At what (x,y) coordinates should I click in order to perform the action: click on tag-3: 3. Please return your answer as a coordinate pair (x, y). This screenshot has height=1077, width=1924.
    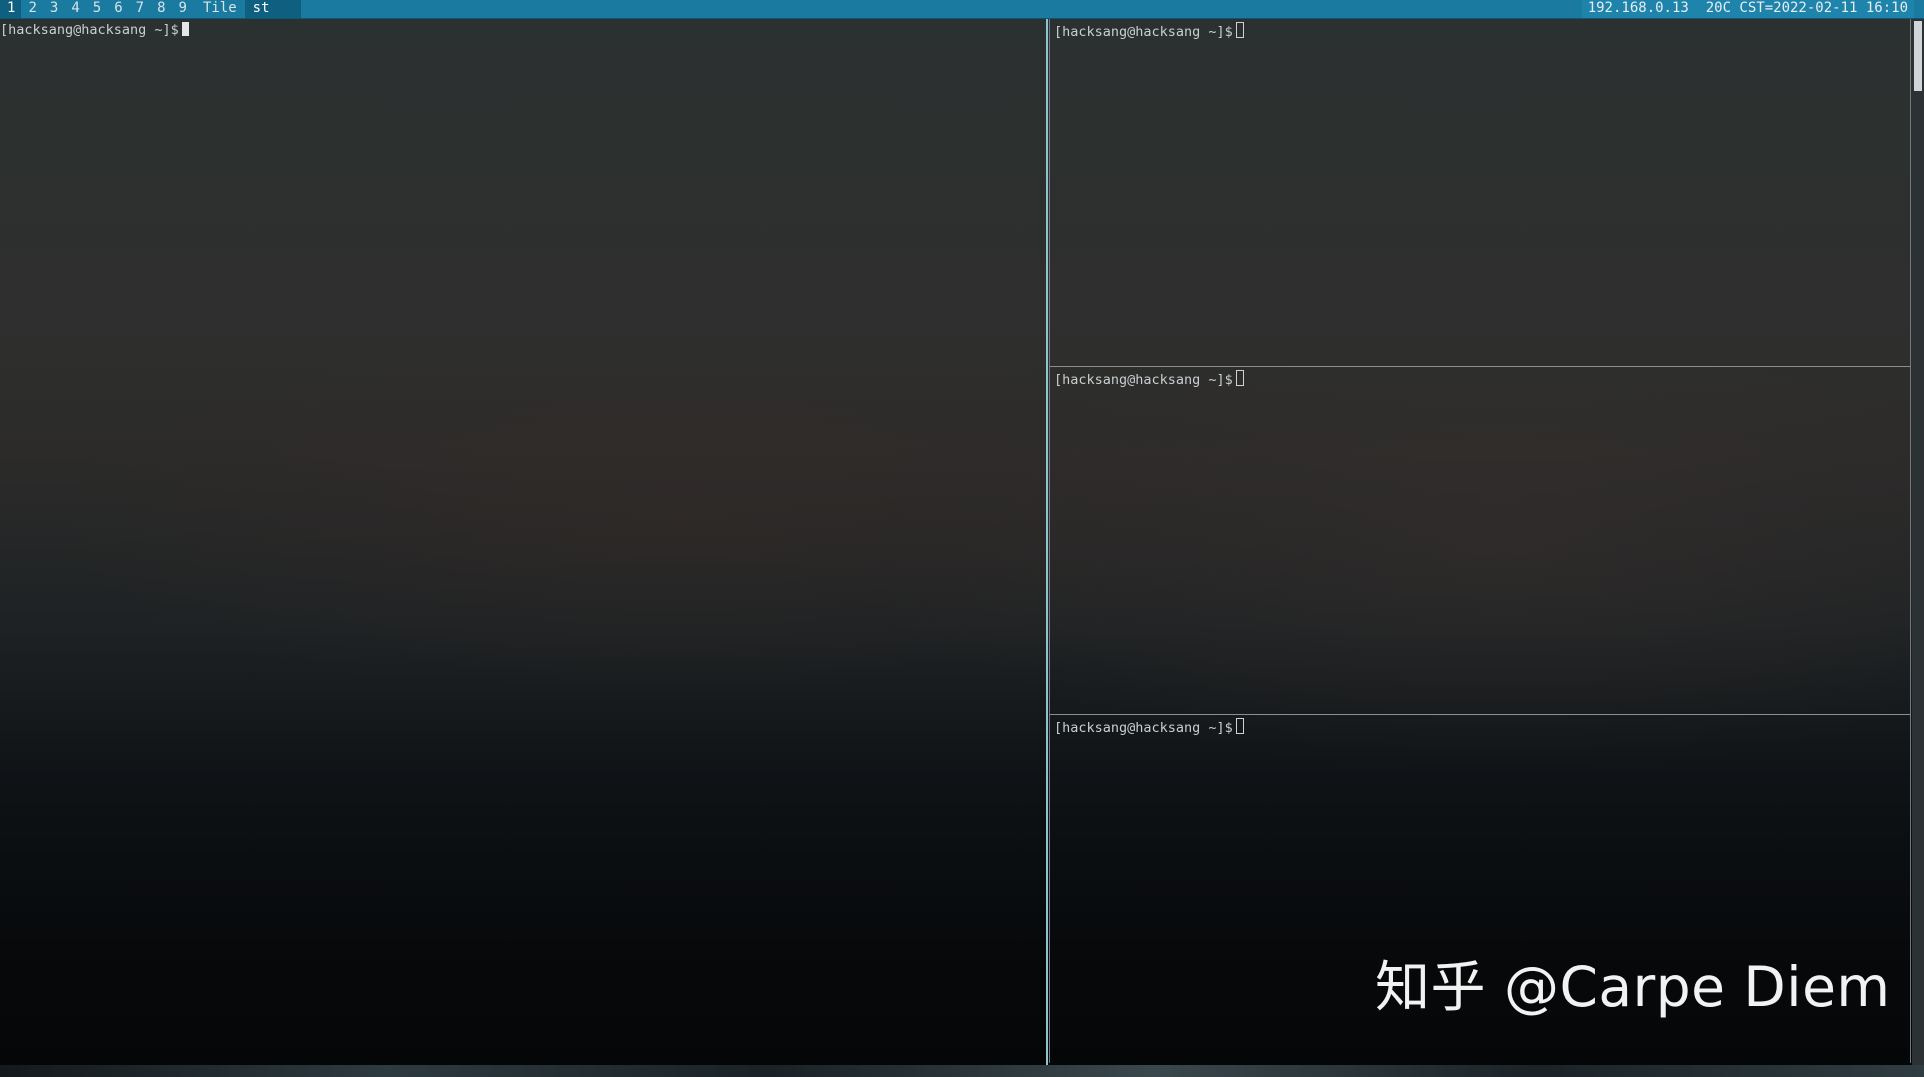
    Looking at the image, I should click on (53, 9).